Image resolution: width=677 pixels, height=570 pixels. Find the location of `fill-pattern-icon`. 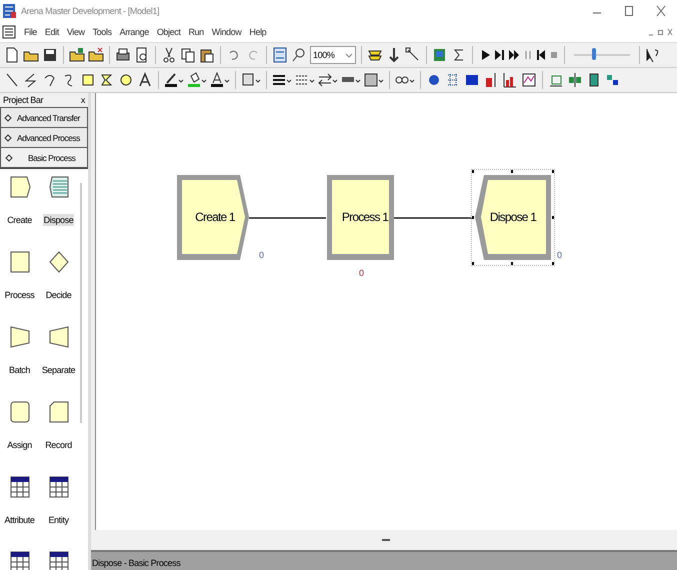

fill-pattern-icon is located at coordinates (374, 80).